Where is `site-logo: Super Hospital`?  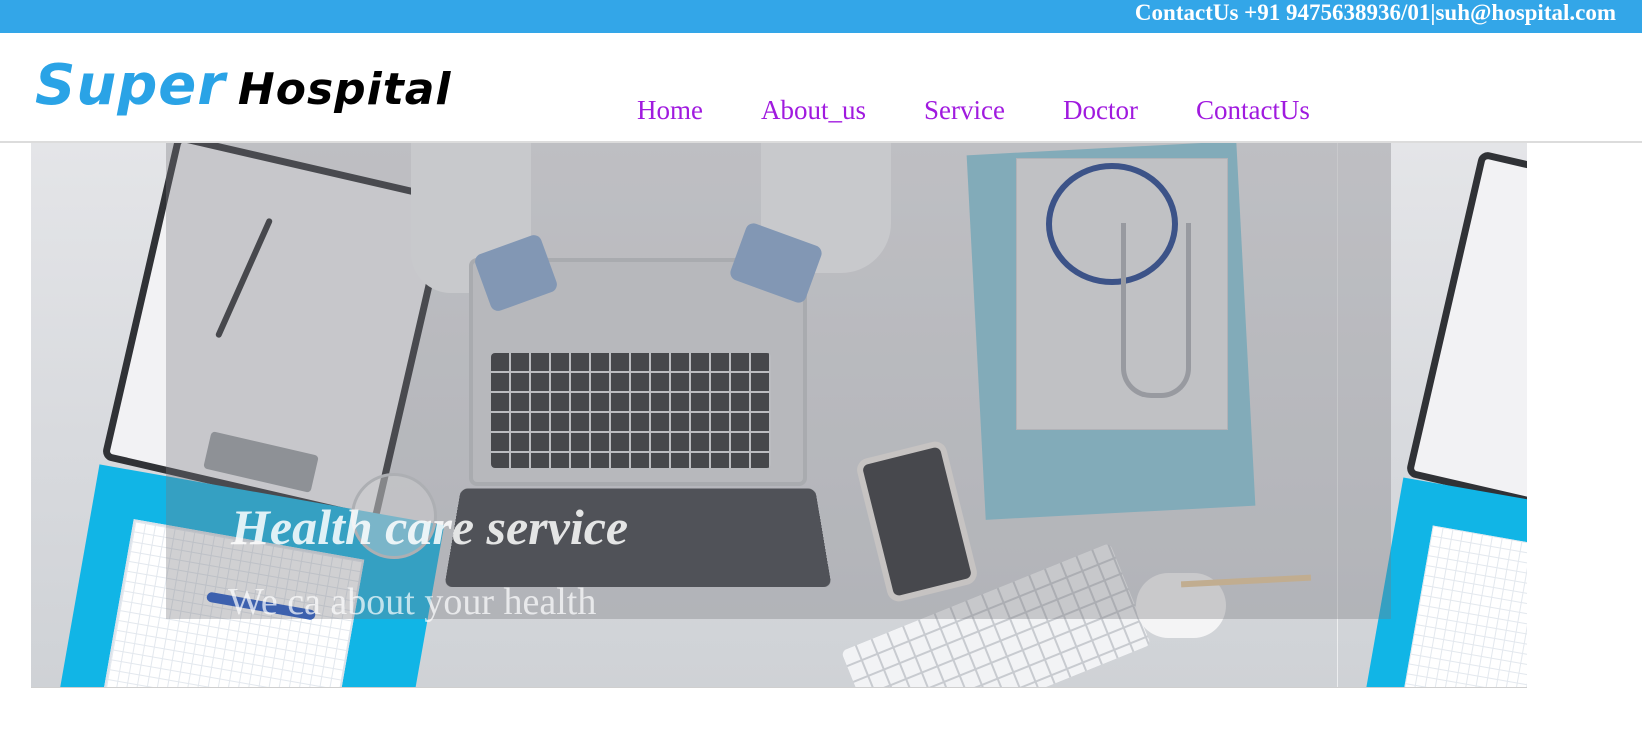 site-logo: Super Hospital is located at coordinates (243, 85).